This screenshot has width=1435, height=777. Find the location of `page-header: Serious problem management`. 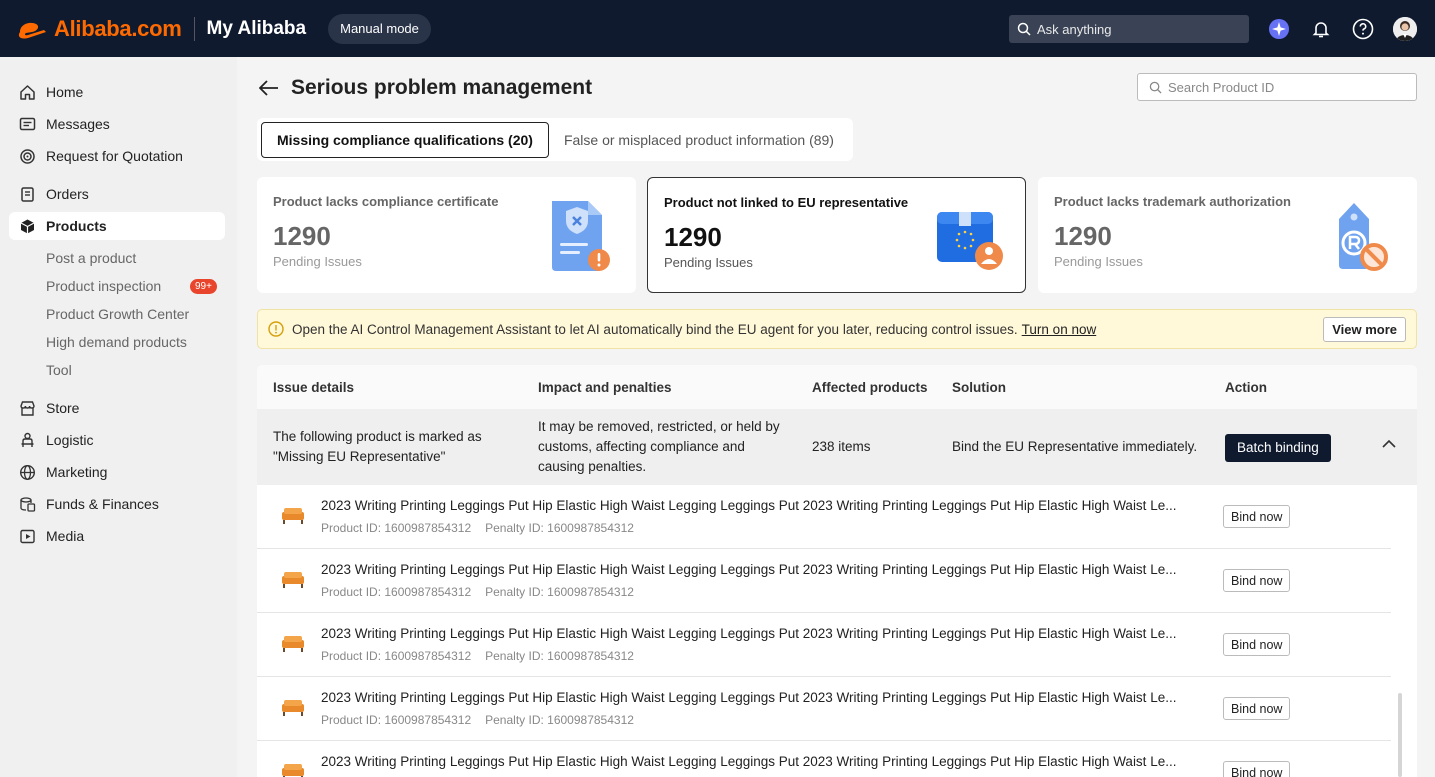

page-header: Serious problem management is located at coordinates (425, 88).